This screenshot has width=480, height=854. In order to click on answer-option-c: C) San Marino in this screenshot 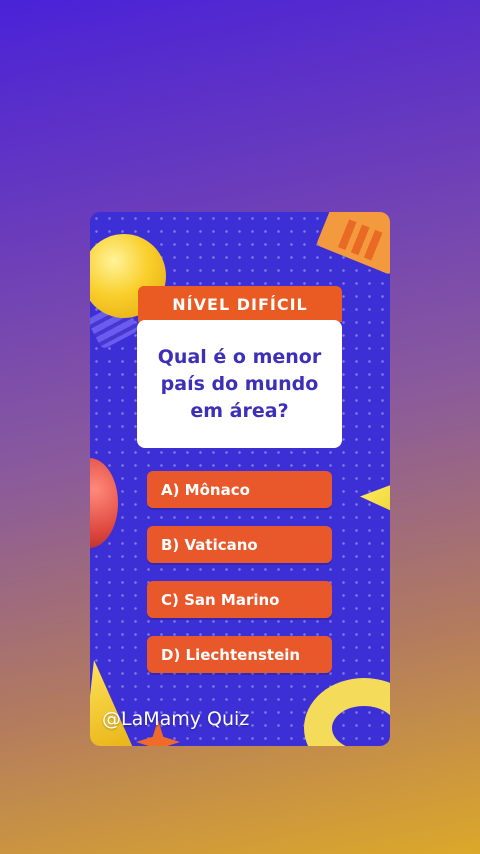, I will do `click(239, 599)`.